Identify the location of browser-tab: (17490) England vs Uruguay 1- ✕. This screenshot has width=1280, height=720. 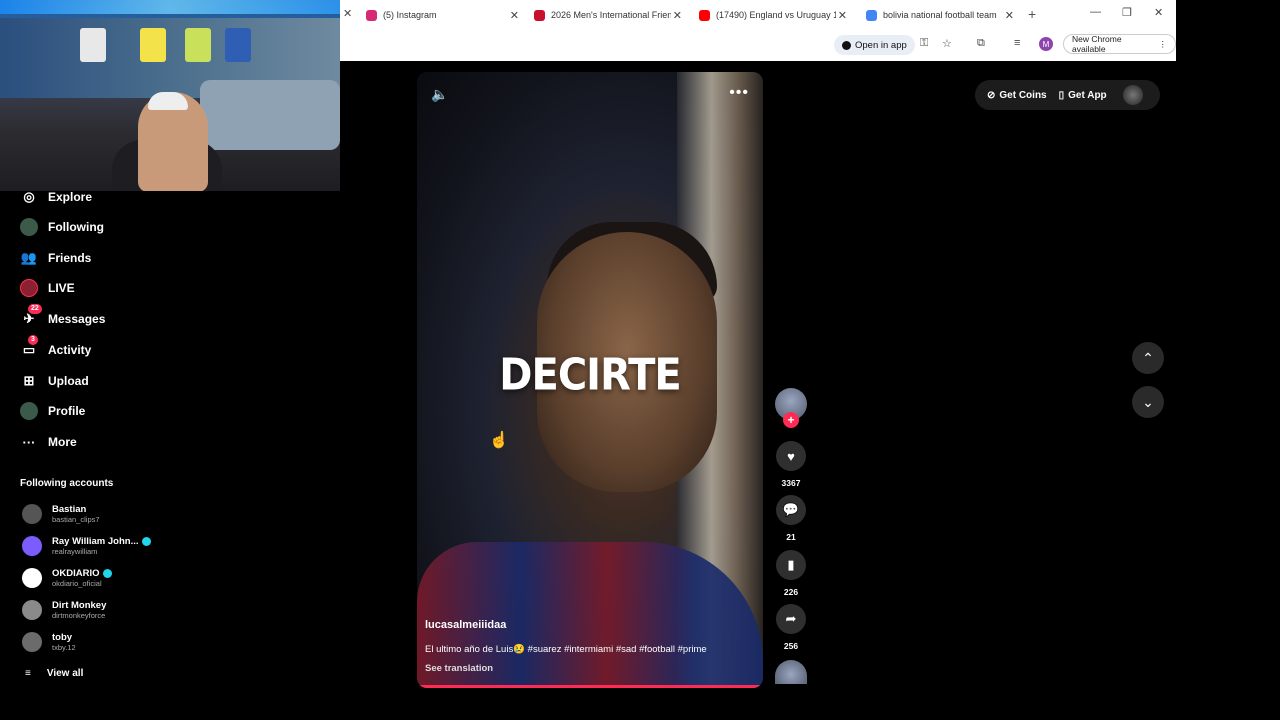
(771, 15).